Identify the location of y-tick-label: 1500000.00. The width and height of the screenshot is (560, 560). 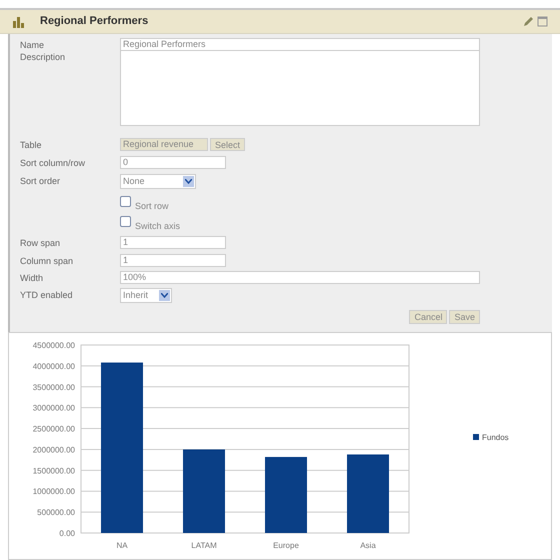
(53, 471).